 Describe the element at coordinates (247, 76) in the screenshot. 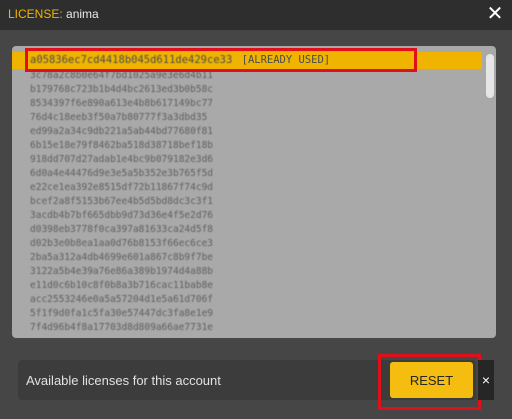

I see `license-row: 3c78a2c8b0e64f7bd1025a9e3e6d4b11` at that location.